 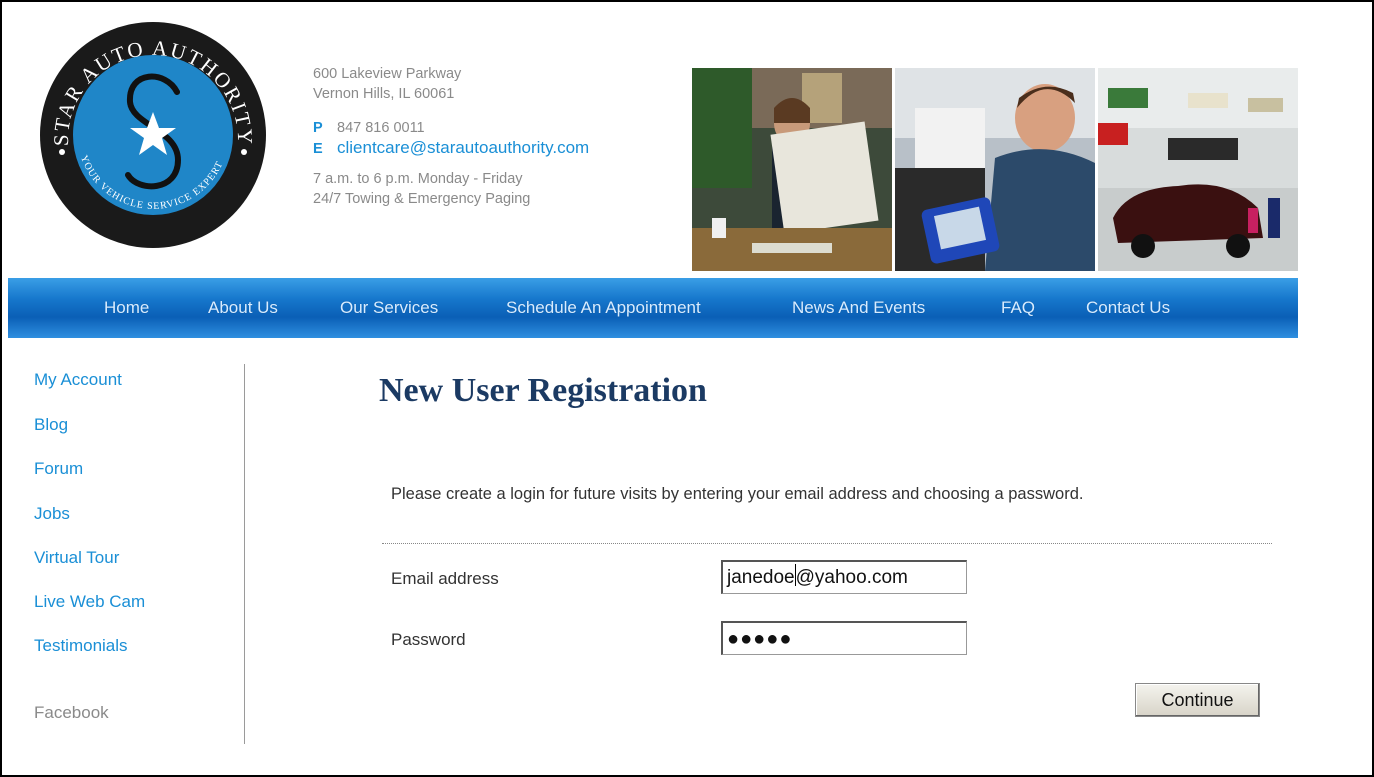 What do you see at coordinates (1128, 308) in the screenshot?
I see `nav-contact-us: Contact Us` at bounding box center [1128, 308].